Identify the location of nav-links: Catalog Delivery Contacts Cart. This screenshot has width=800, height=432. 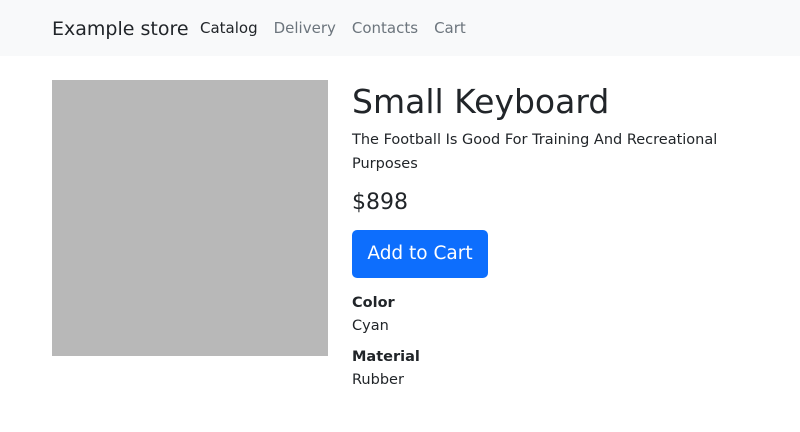
(333, 28).